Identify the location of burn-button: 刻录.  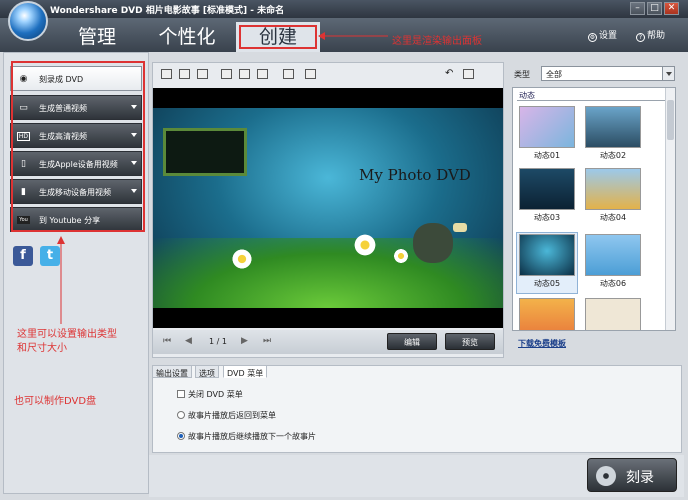
(632, 475).